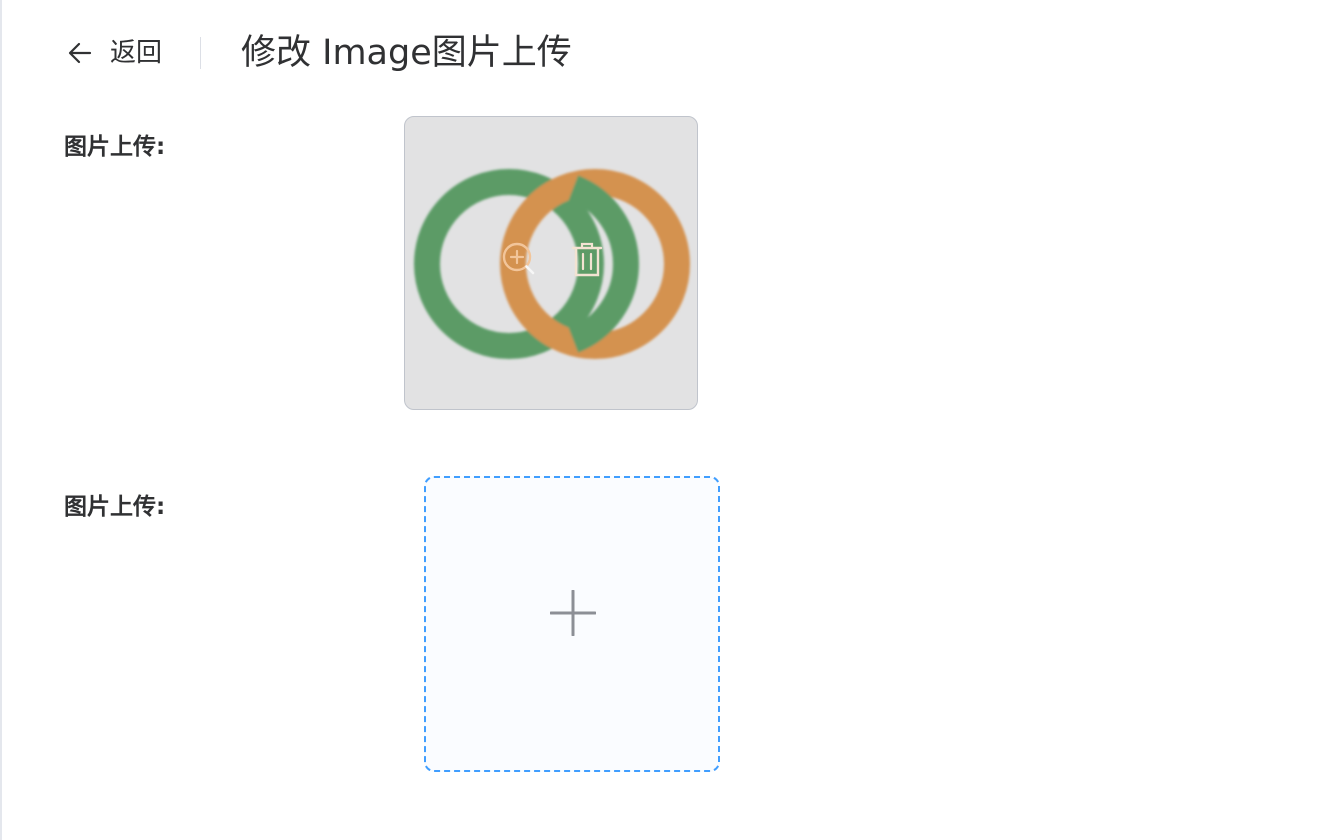 Image resolution: width=1322 pixels, height=840 pixels. I want to click on plus-icon, so click(573, 613).